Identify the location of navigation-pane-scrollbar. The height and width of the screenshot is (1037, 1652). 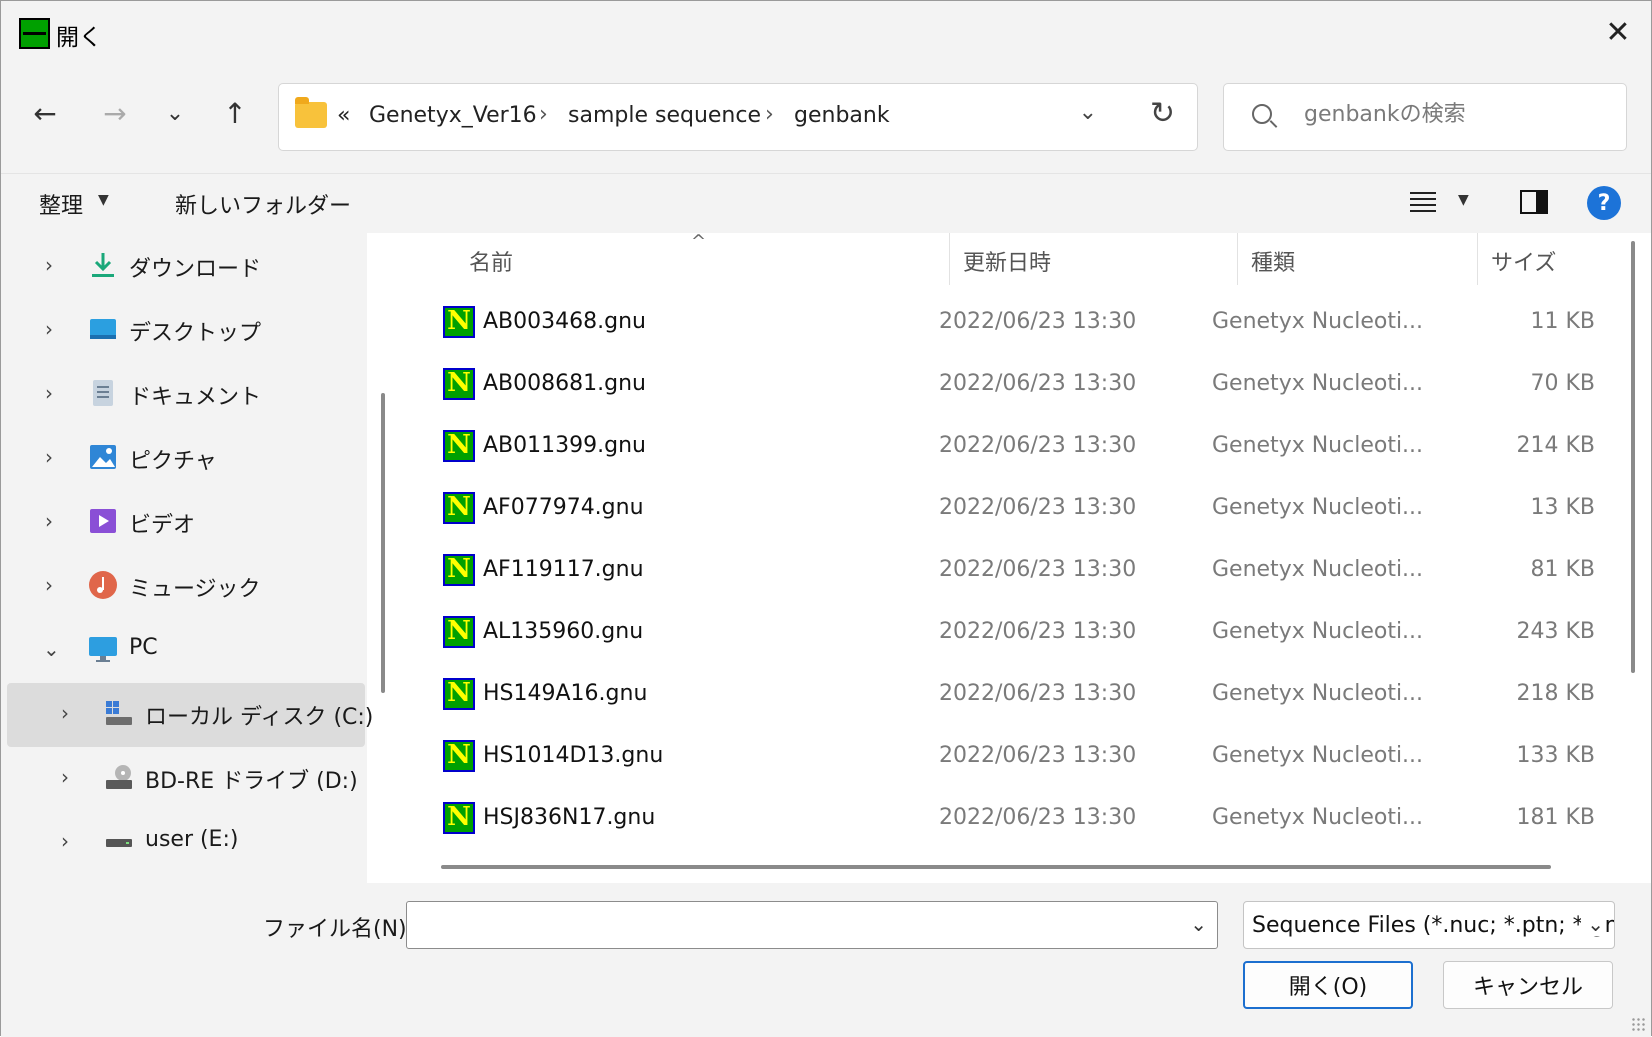
(383, 543).